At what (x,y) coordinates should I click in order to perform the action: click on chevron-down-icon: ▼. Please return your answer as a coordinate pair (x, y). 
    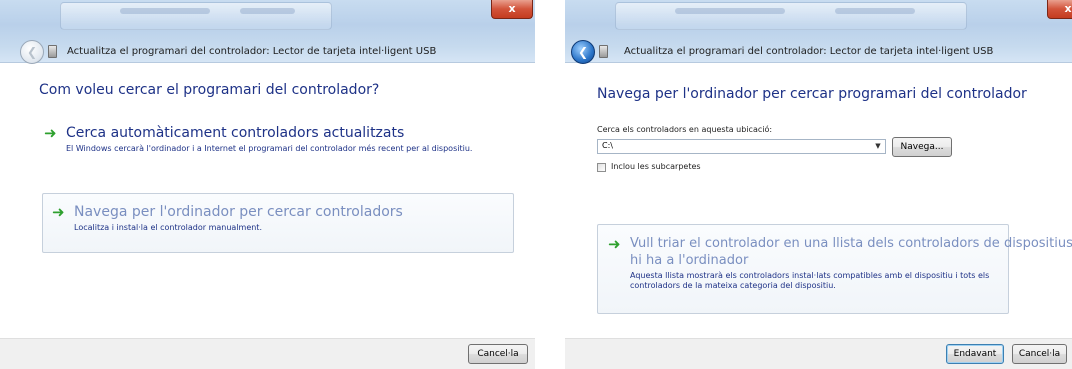
    Looking at the image, I should click on (878, 146).